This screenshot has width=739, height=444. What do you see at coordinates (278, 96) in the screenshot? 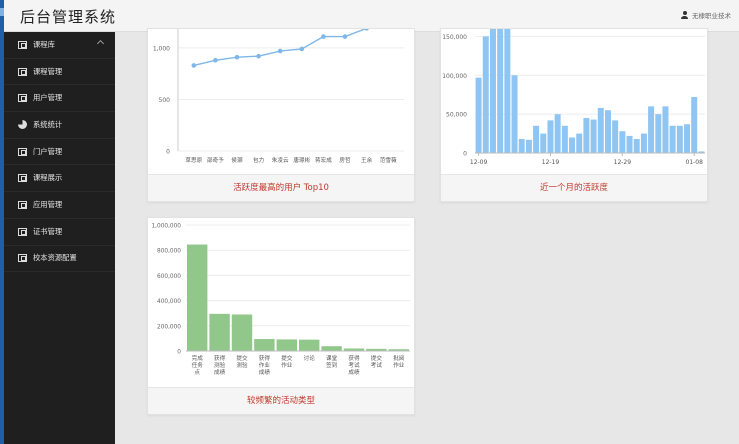
I see `line-chart-top-users: 0 500 1,000 草思原 邵奇予 侯灏 包力 朱凌云 唐璟彬 蒋宏成 房哲 王余 范雪薇` at bounding box center [278, 96].